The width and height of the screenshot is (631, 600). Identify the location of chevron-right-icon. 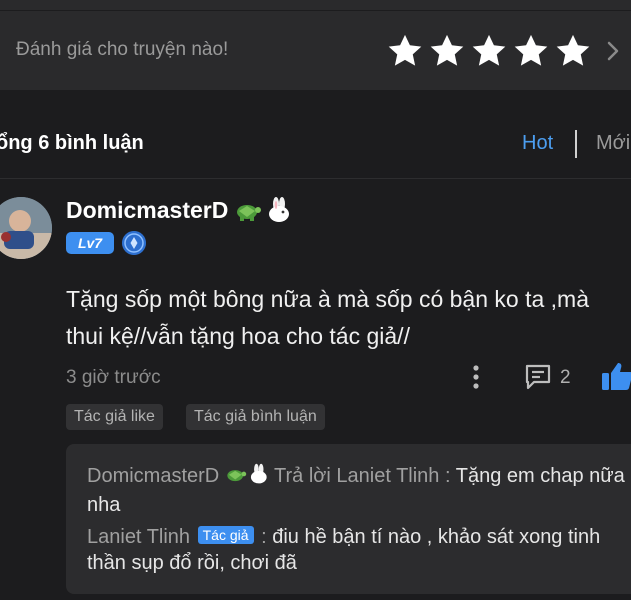
(613, 51).